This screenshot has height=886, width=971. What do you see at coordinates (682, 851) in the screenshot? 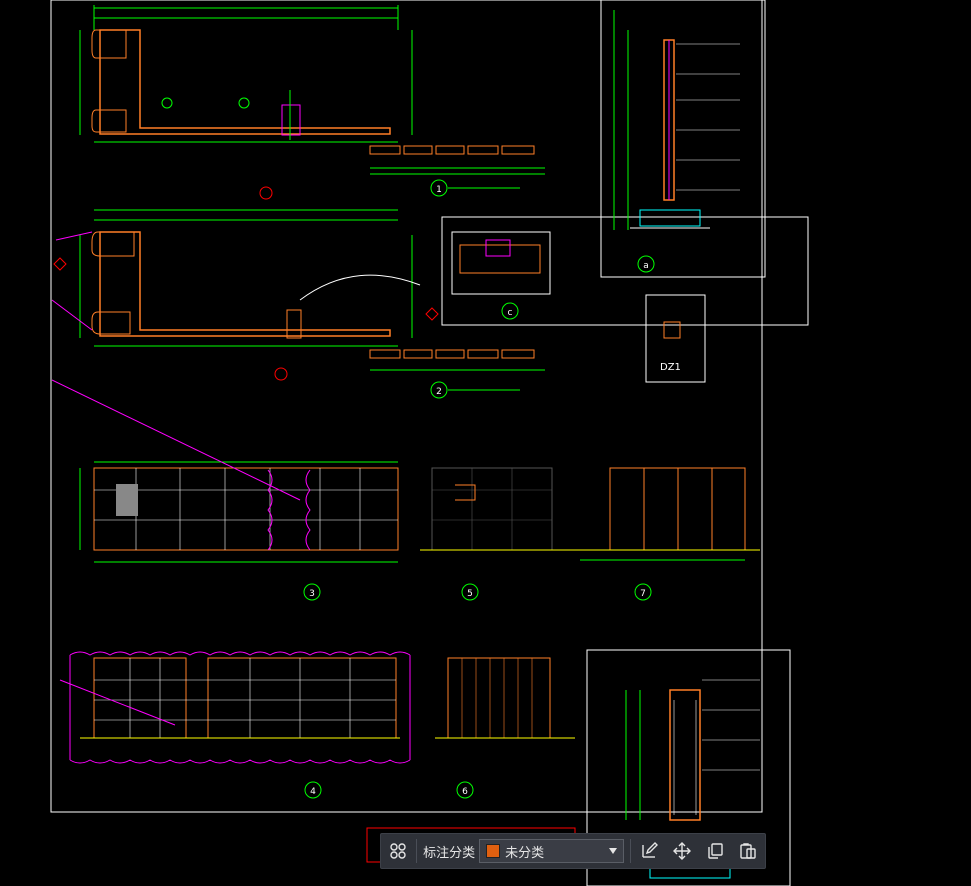
I see `move-icon` at bounding box center [682, 851].